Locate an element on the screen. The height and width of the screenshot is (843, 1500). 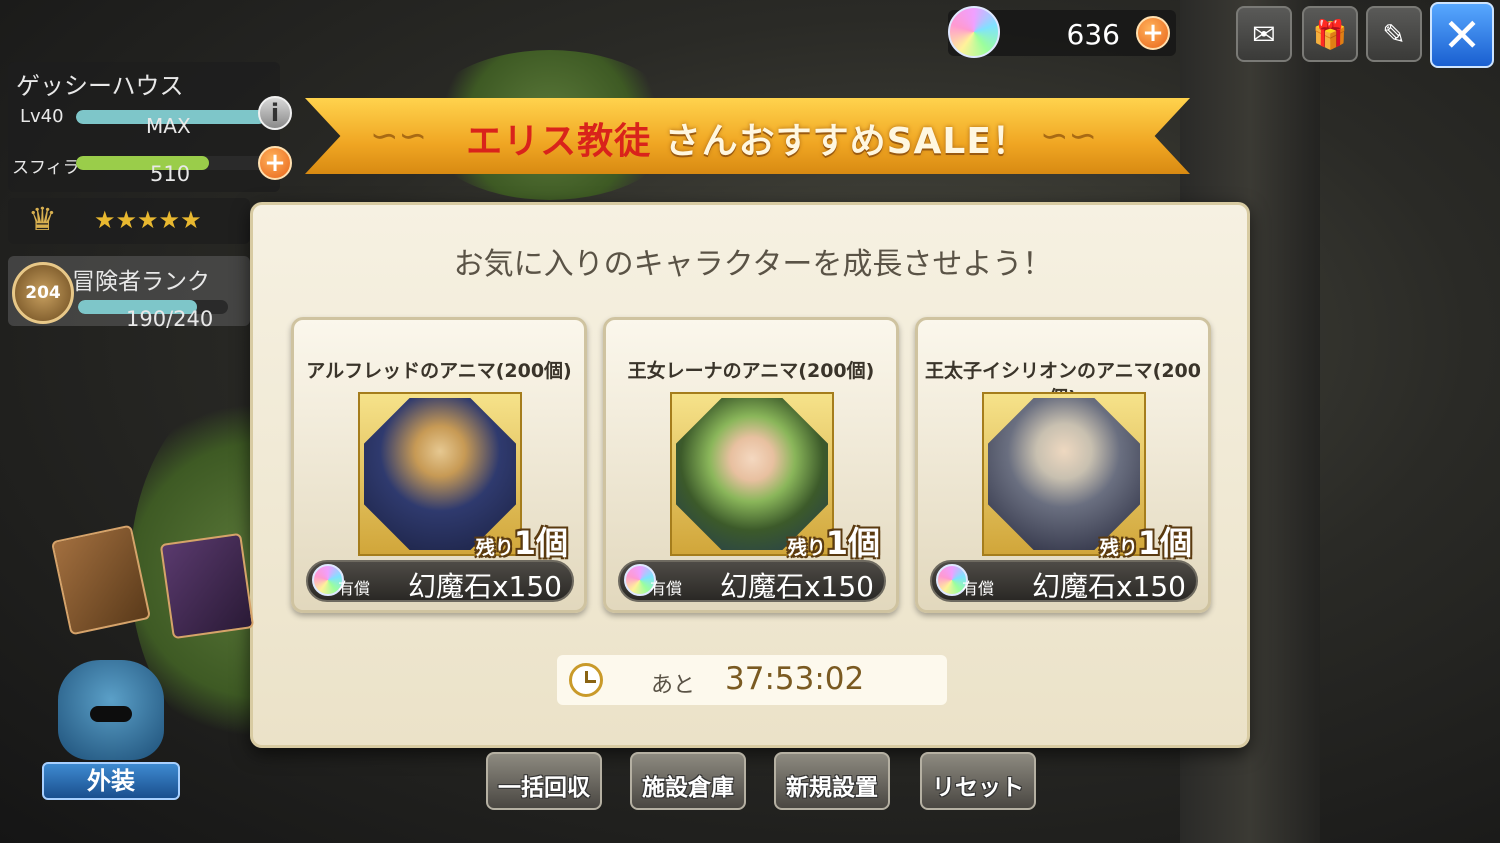
rank-label: 冒険者ランク is located at coordinates (141, 282).